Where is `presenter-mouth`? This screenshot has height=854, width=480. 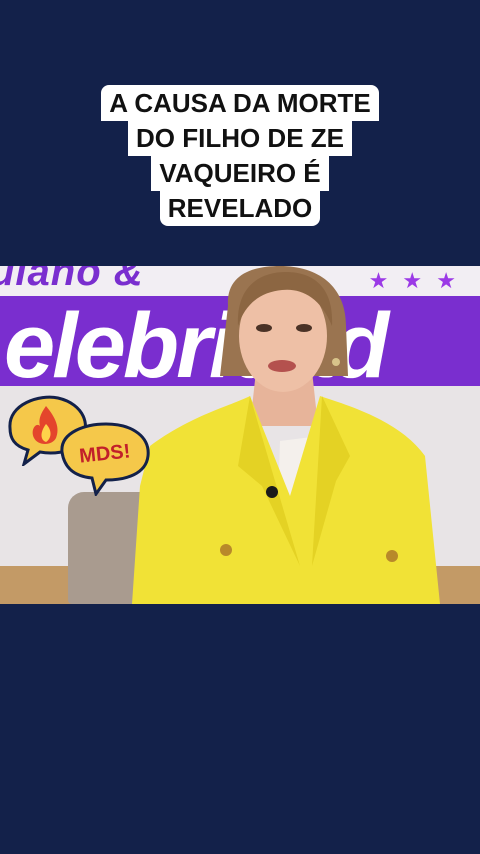
presenter-mouth is located at coordinates (282, 366).